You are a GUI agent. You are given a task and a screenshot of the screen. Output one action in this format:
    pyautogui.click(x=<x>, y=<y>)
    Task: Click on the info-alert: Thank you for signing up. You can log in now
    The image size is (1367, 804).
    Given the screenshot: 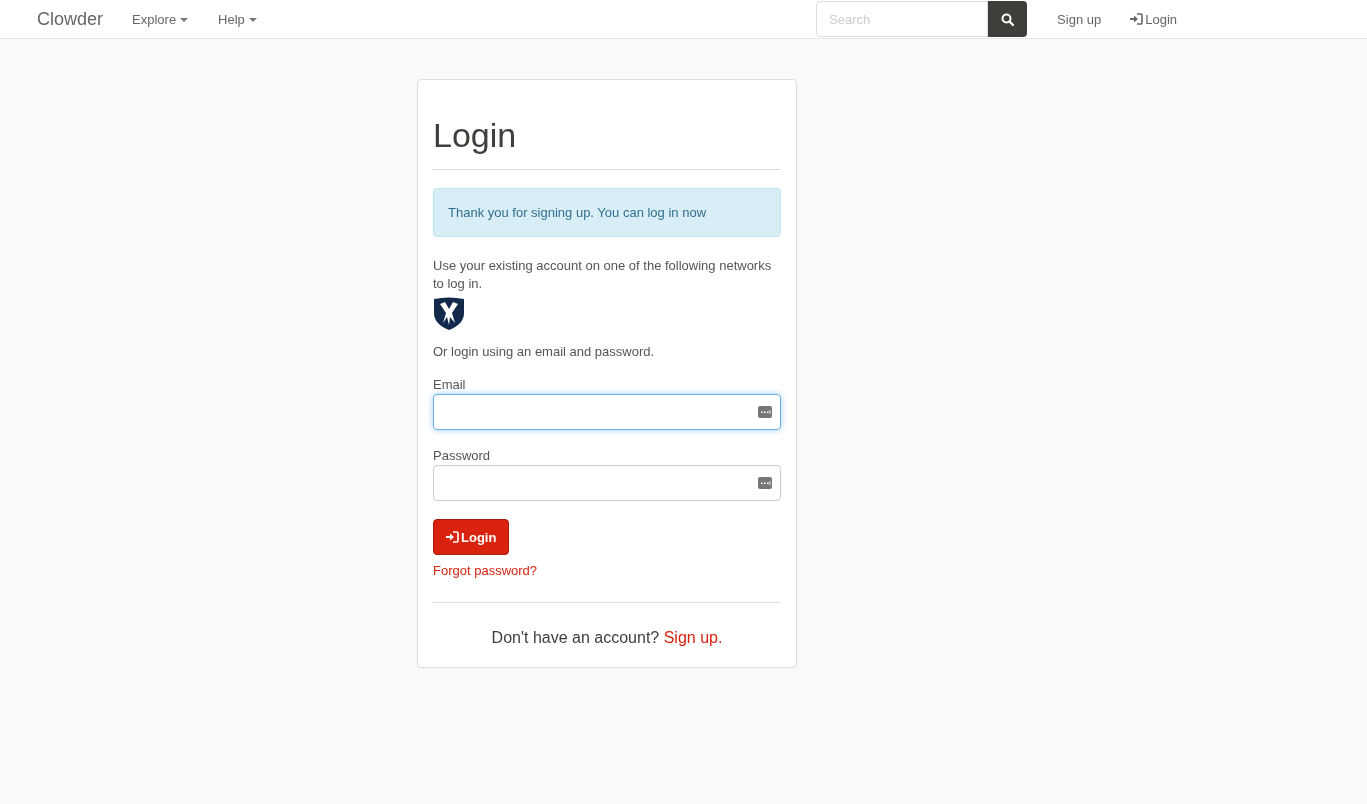 What is the action you would take?
    pyautogui.click(x=607, y=212)
    